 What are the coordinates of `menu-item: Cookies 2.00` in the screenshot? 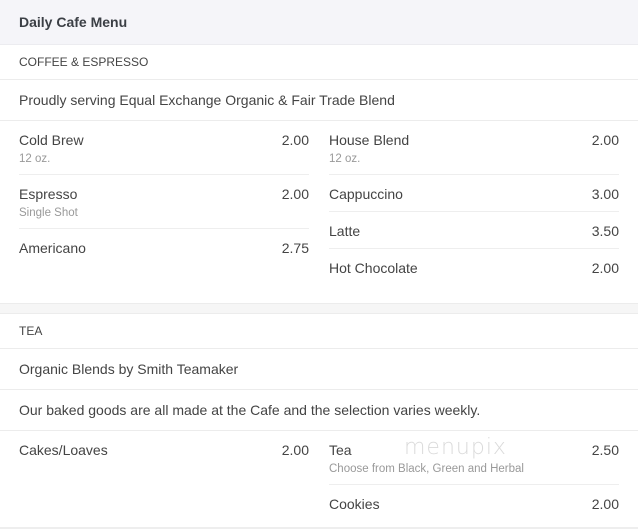 It's located at (474, 503).